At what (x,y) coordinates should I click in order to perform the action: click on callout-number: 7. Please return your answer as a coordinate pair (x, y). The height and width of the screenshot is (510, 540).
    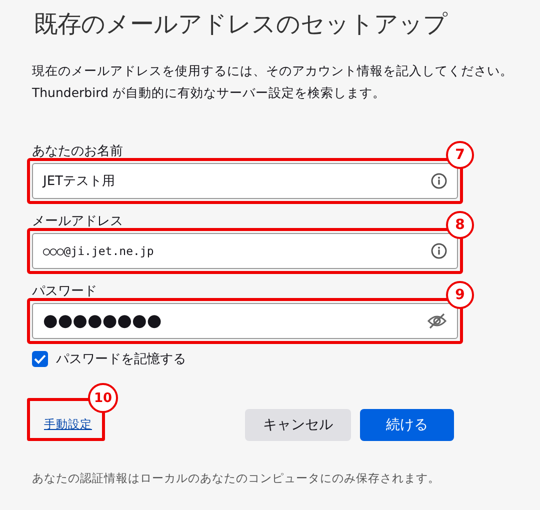
    Looking at the image, I should click on (460, 155).